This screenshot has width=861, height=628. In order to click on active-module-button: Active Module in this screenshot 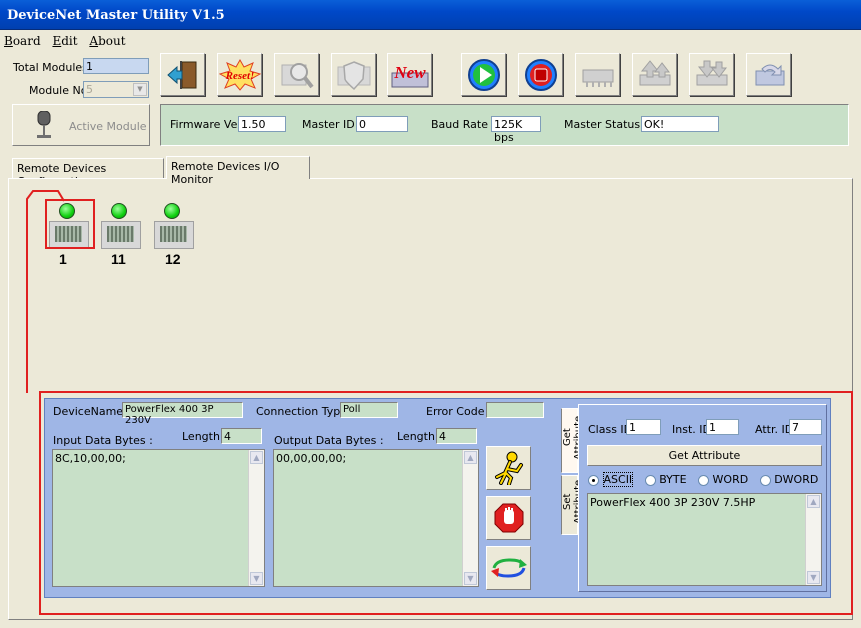, I will do `click(81, 125)`.